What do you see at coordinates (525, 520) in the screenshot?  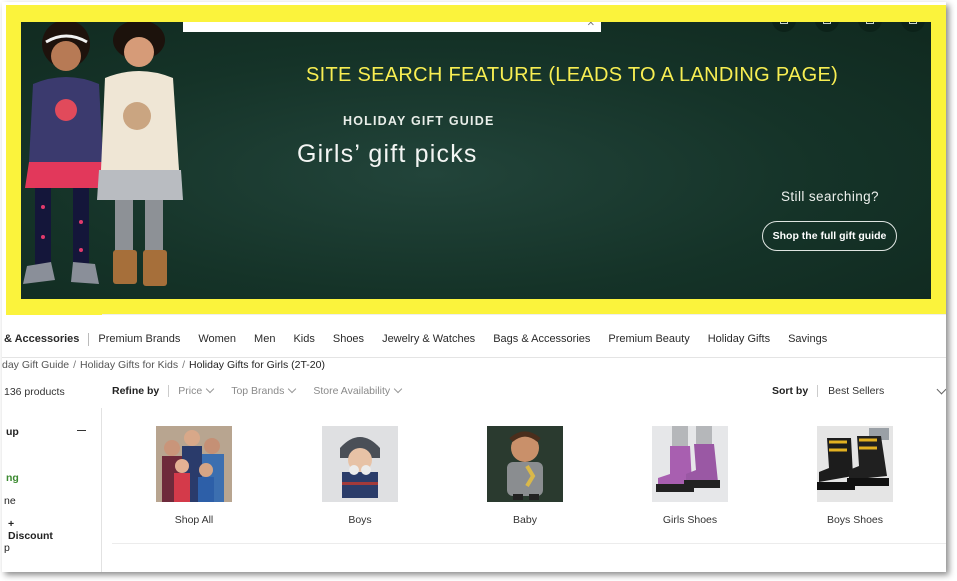 I see `tile-label: Baby` at bounding box center [525, 520].